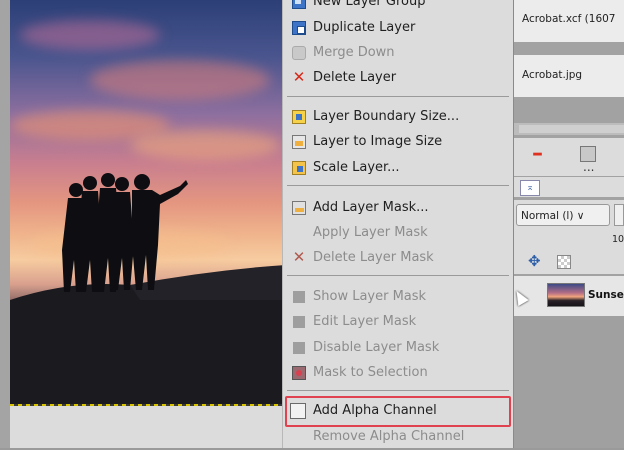 The image size is (624, 450). What do you see at coordinates (389, 436) in the screenshot?
I see `menu-item-label: Remove Alpha Channel` at bounding box center [389, 436].